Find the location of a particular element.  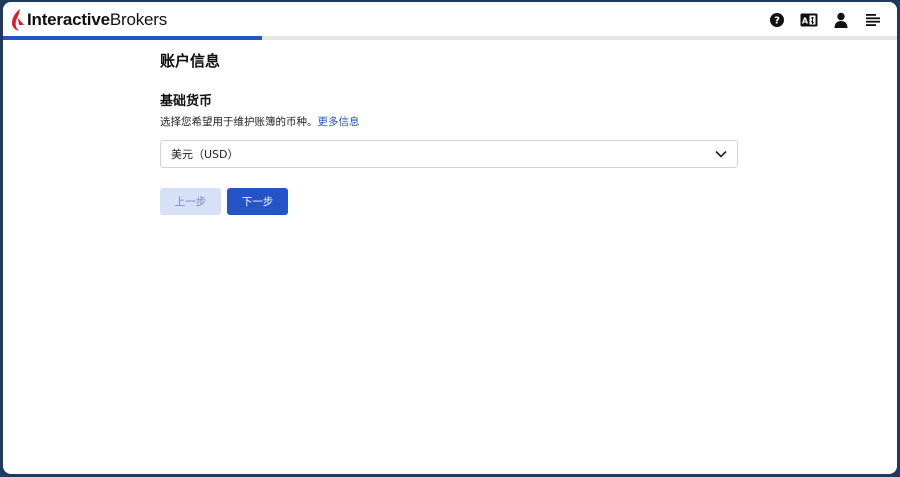

currency-select: 美元（USD） is located at coordinates (449, 154).